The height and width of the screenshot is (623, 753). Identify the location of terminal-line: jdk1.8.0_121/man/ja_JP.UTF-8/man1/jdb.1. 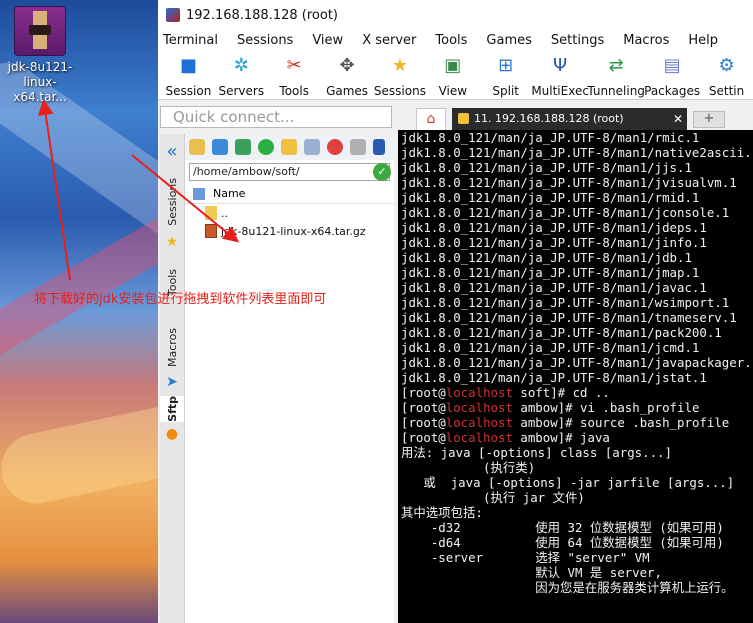
(546, 257).